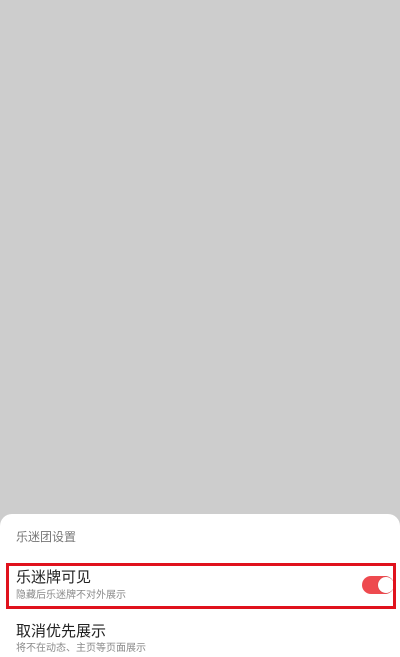  What do you see at coordinates (54, 577) in the screenshot?
I see `setting-label: 乐迷牌可见` at bounding box center [54, 577].